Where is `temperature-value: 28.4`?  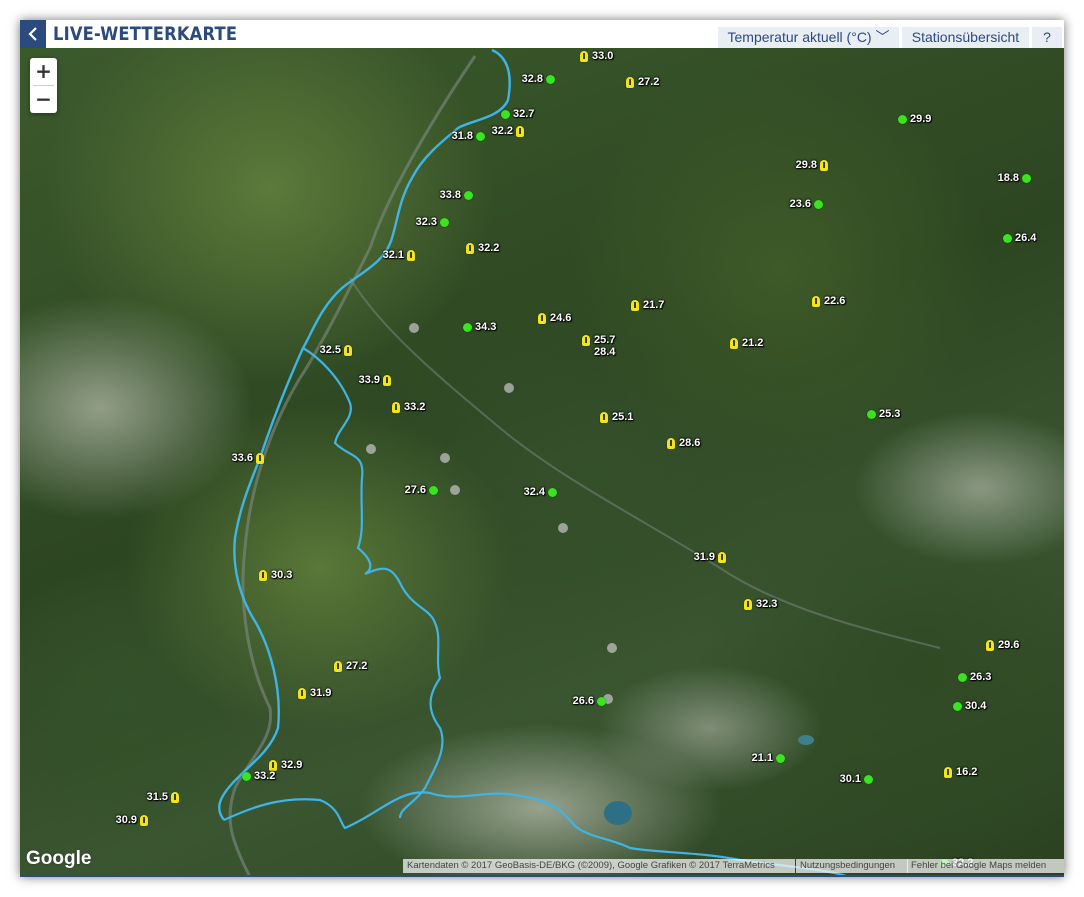
temperature-value: 28.4 is located at coordinates (605, 352).